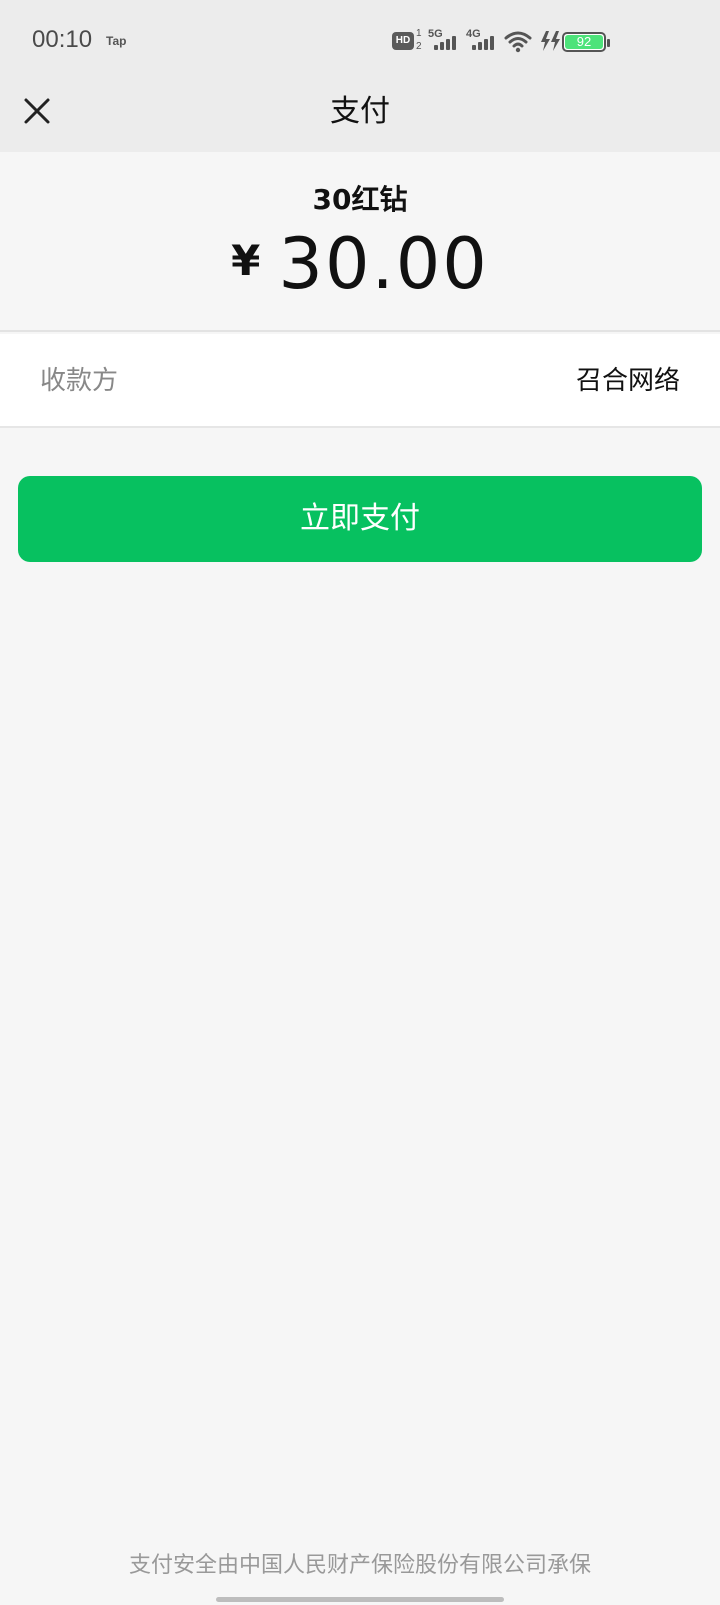 The width and height of the screenshot is (720, 1605). Describe the element at coordinates (518, 44) in the screenshot. I see `wifi-icon` at that location.